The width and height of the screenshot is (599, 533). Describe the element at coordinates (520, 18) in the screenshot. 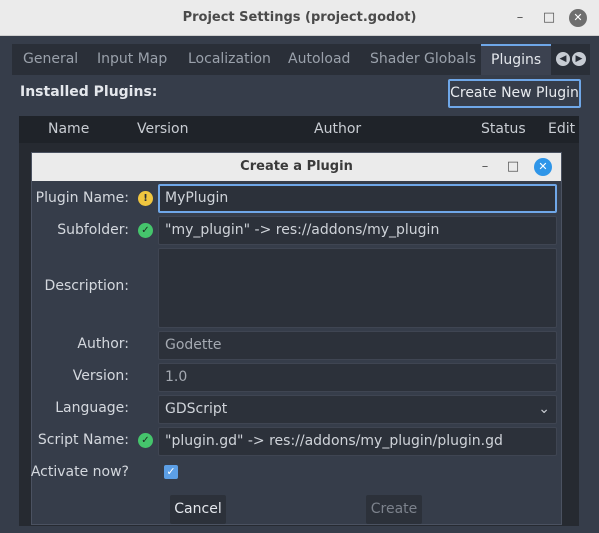

I see `minimize-icon: –` at that location.